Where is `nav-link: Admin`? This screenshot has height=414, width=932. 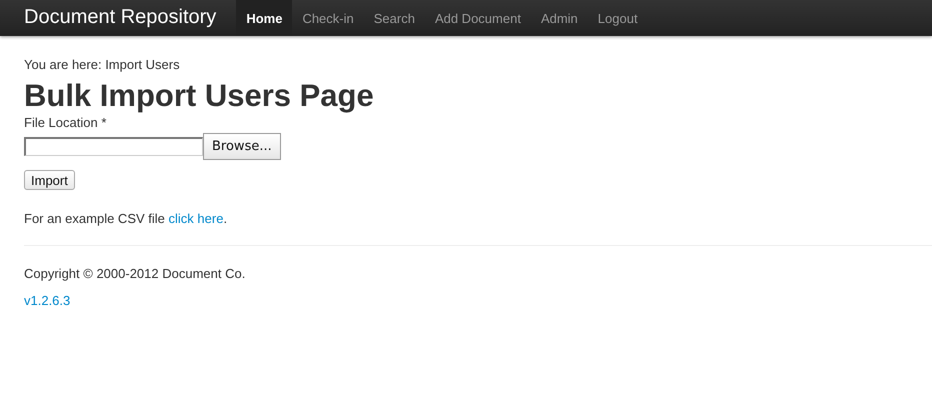 nav-link: Admin is located at coordinates (559, 18).